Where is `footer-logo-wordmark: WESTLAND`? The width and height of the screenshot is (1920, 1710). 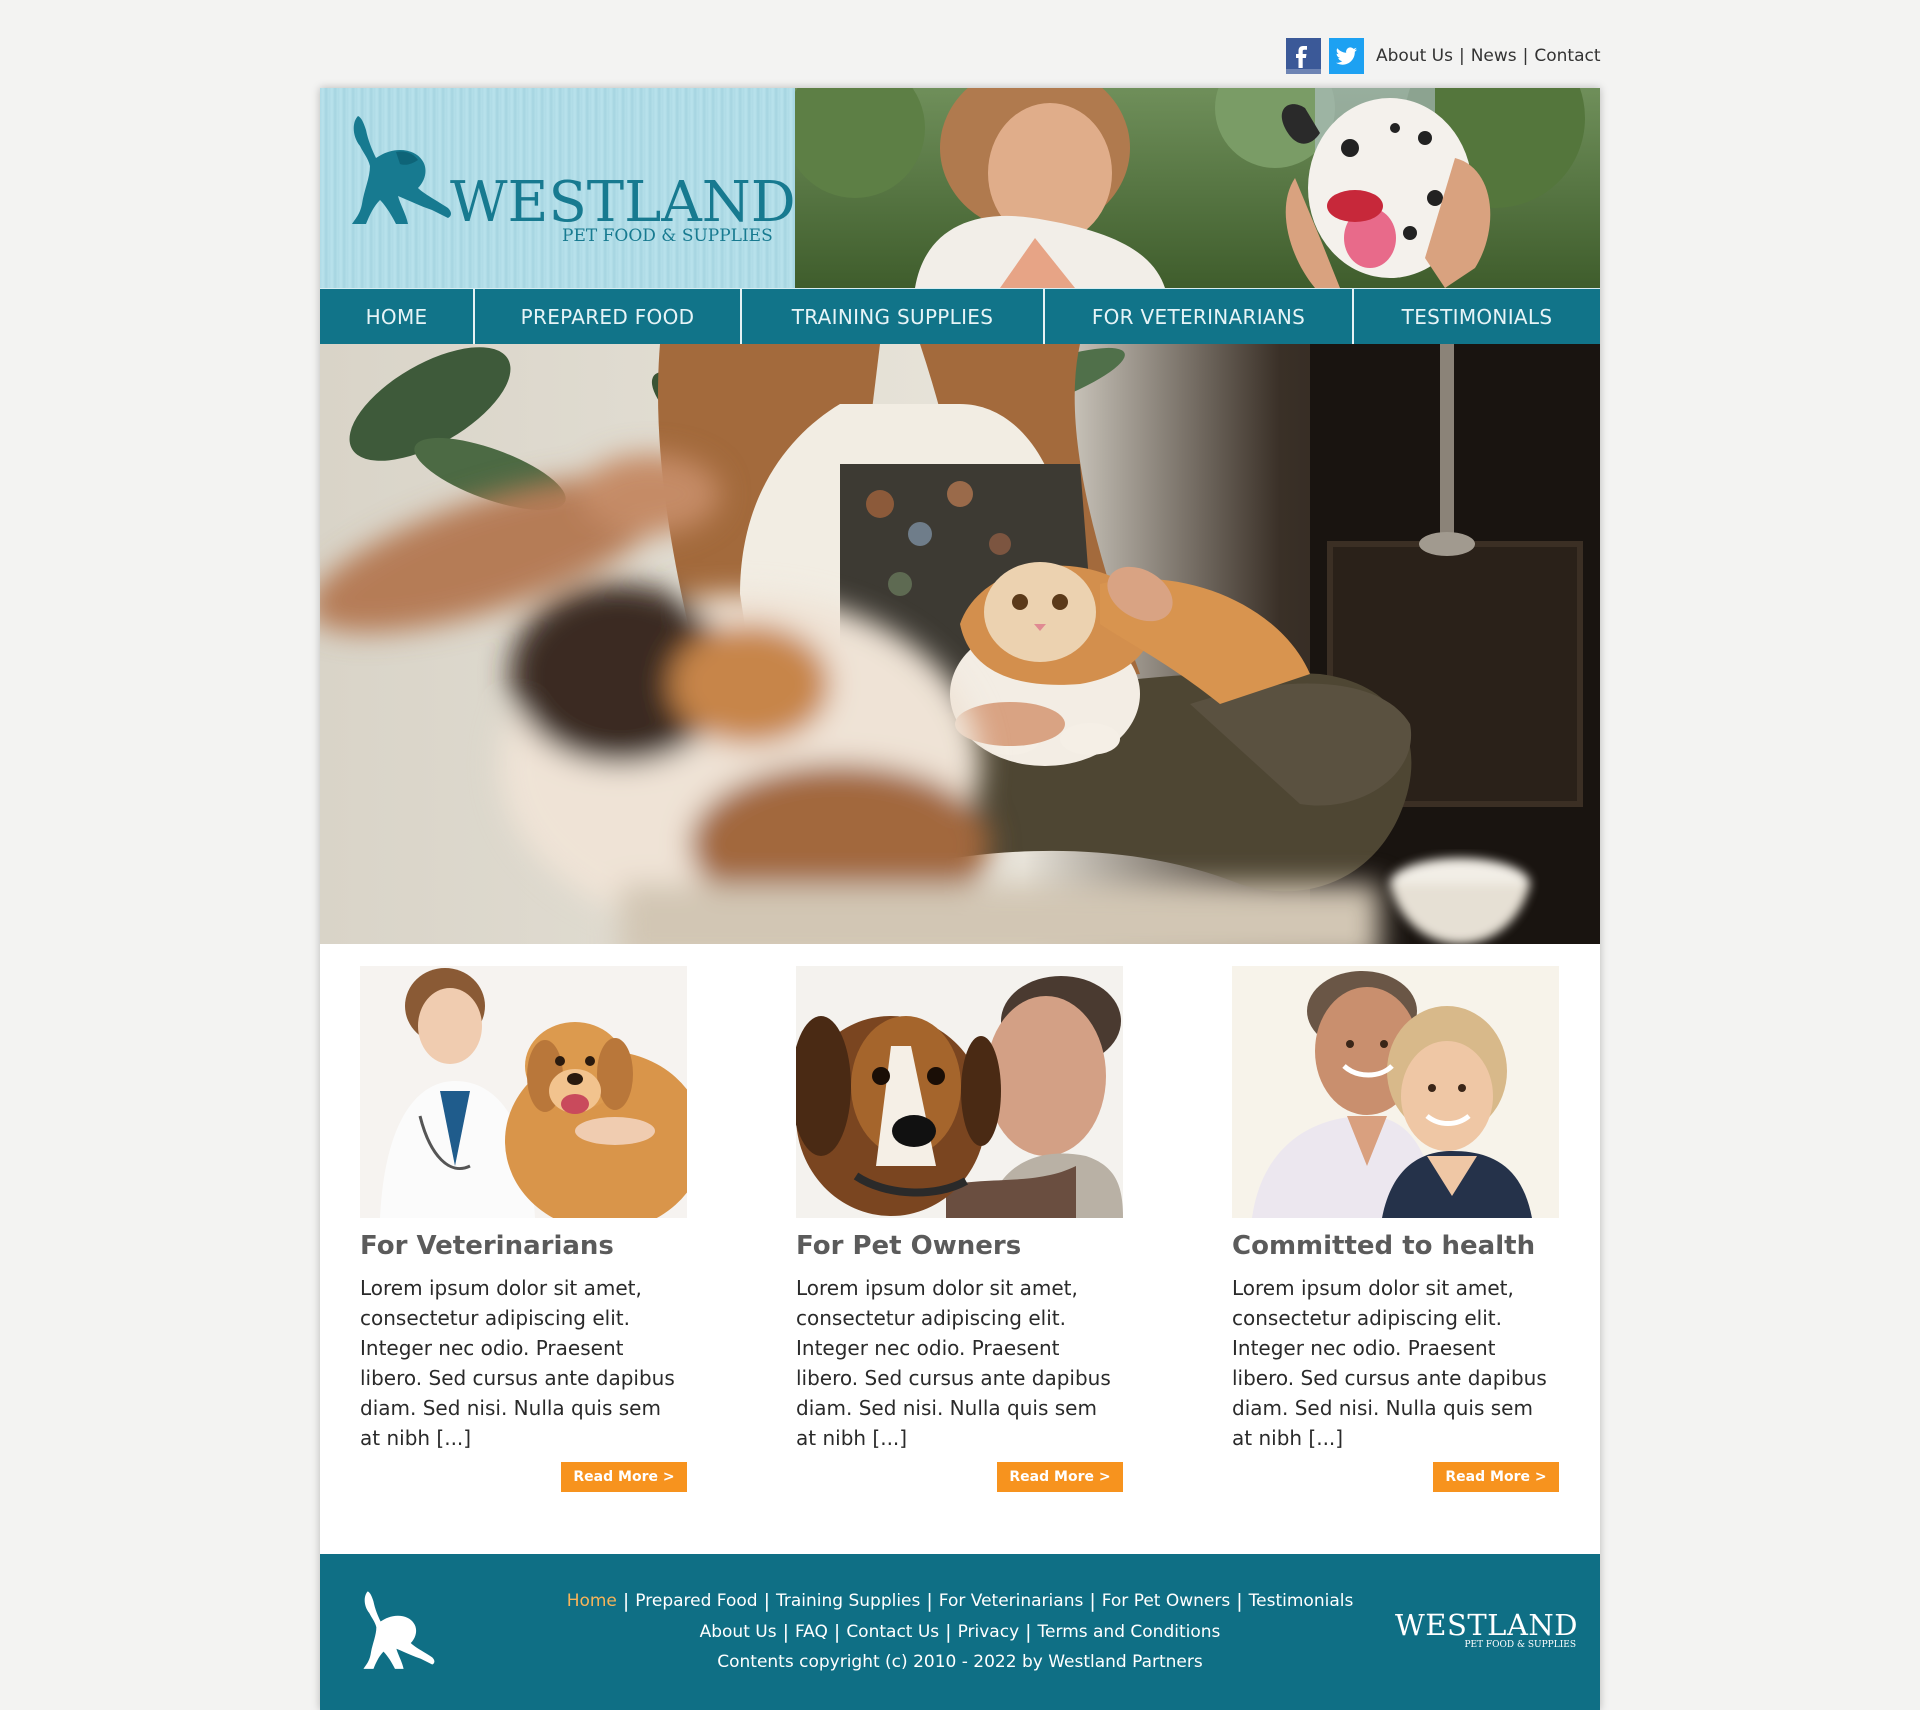 footer-logo-wordmark: WESTLAND is located at coordinates (1487, 1625).